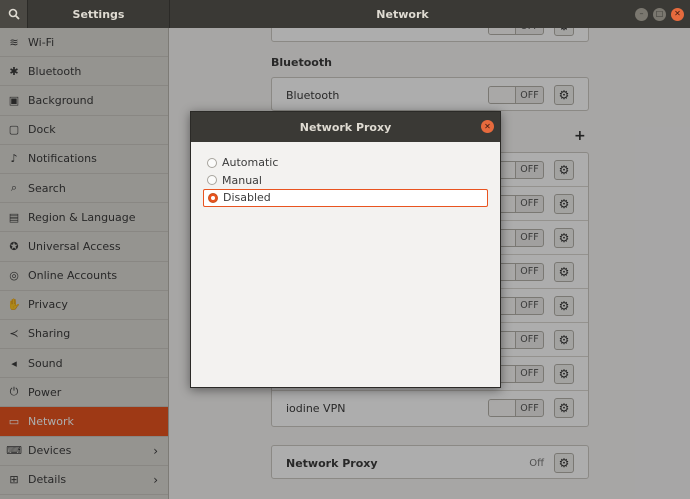 The image size is (690, 499). Describe the element at coordinates (402, 14) in the screenshot. I see `page-title: Network` at that location.